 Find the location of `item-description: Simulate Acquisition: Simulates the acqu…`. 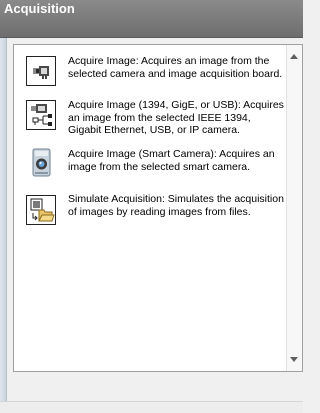

item-description: Simulate Acquisition: Simulates the acqu… is located at coordinates (176, 205).